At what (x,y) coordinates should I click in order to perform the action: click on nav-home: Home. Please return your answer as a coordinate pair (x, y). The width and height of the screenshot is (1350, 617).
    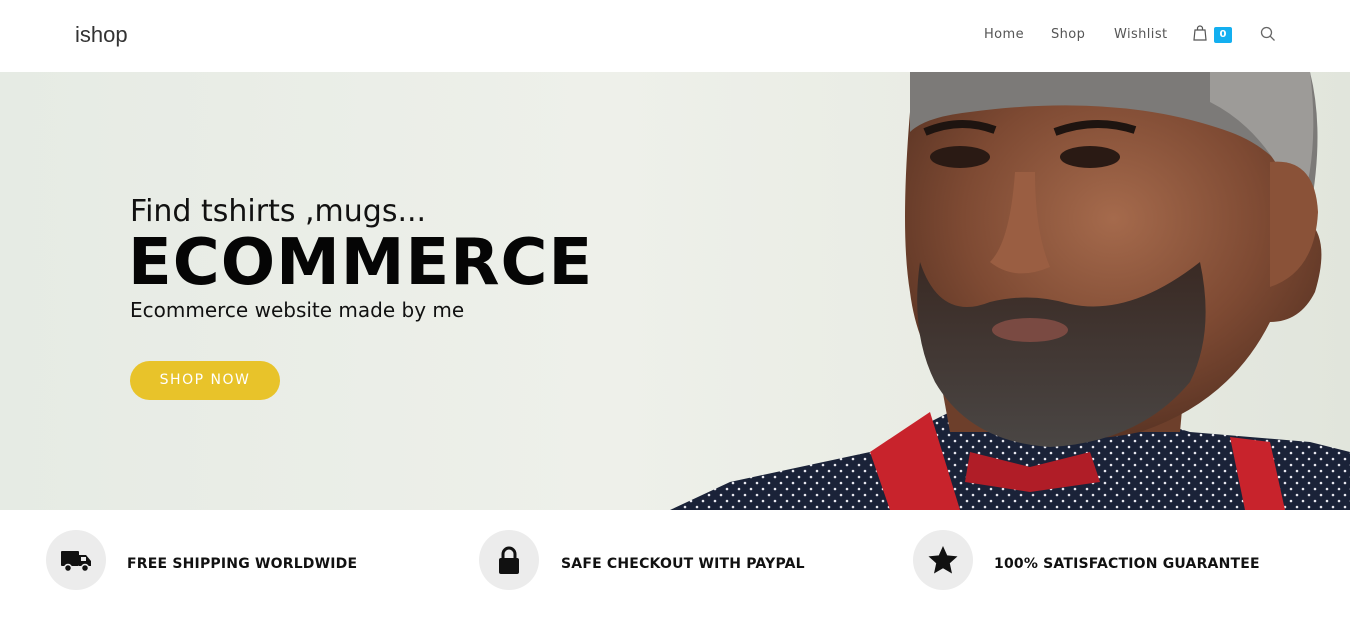
    Looking at the image, I should click on (1004, 34).